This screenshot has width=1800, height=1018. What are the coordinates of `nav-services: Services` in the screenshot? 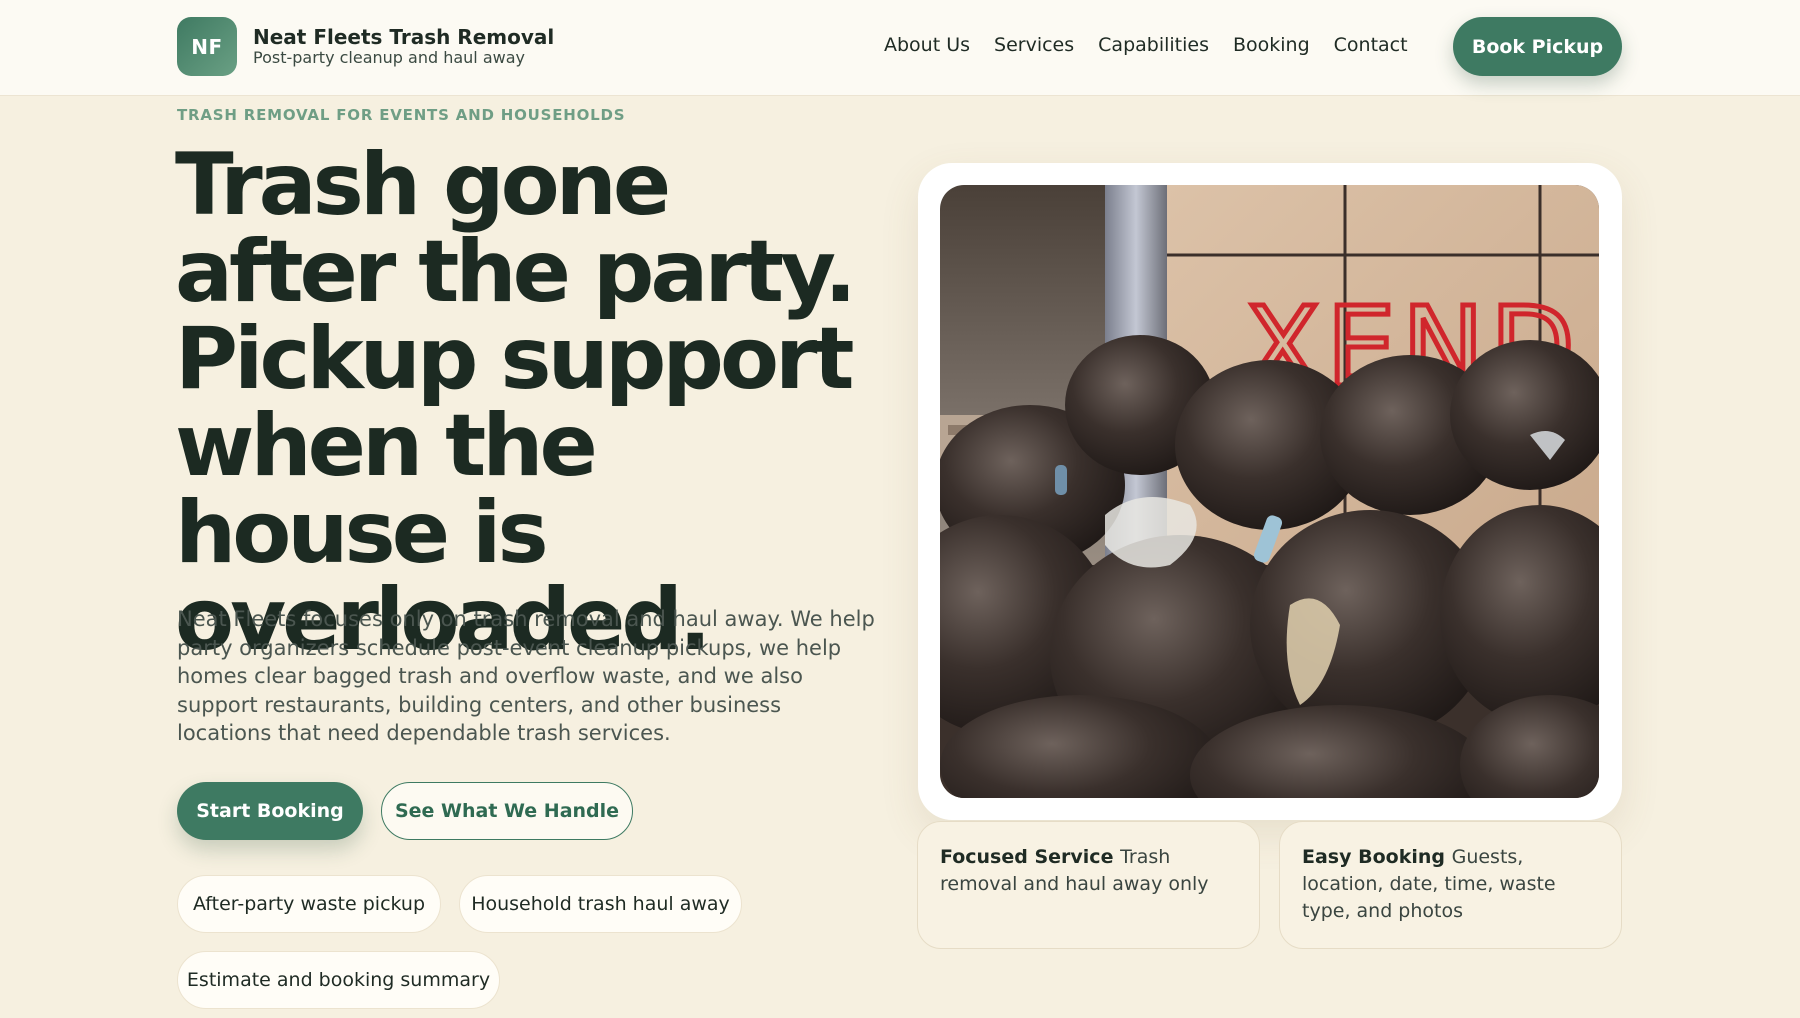 It's located at (1034, 45).